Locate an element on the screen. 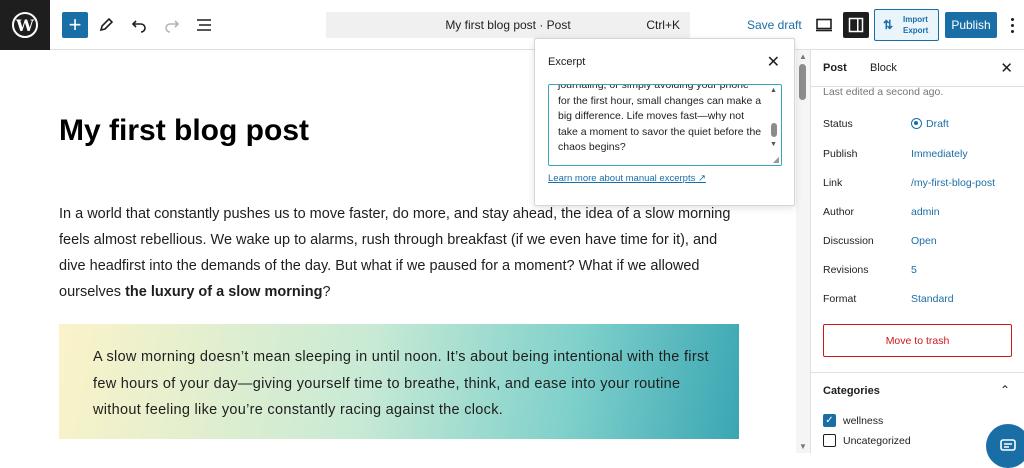  format-label: Format is located at coordinates (840, 299).